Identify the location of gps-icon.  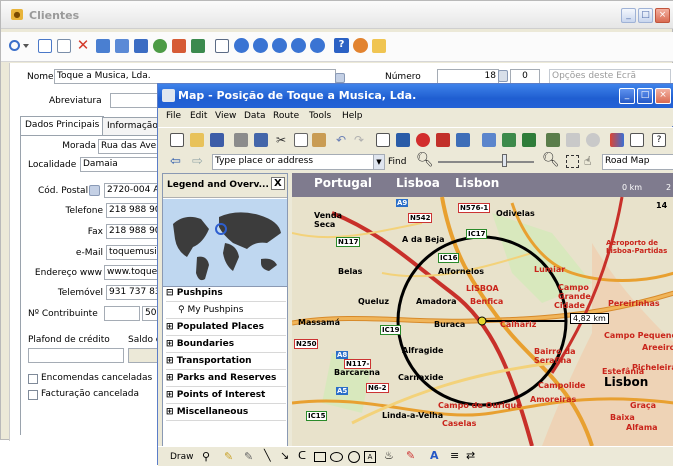
(553, 140).